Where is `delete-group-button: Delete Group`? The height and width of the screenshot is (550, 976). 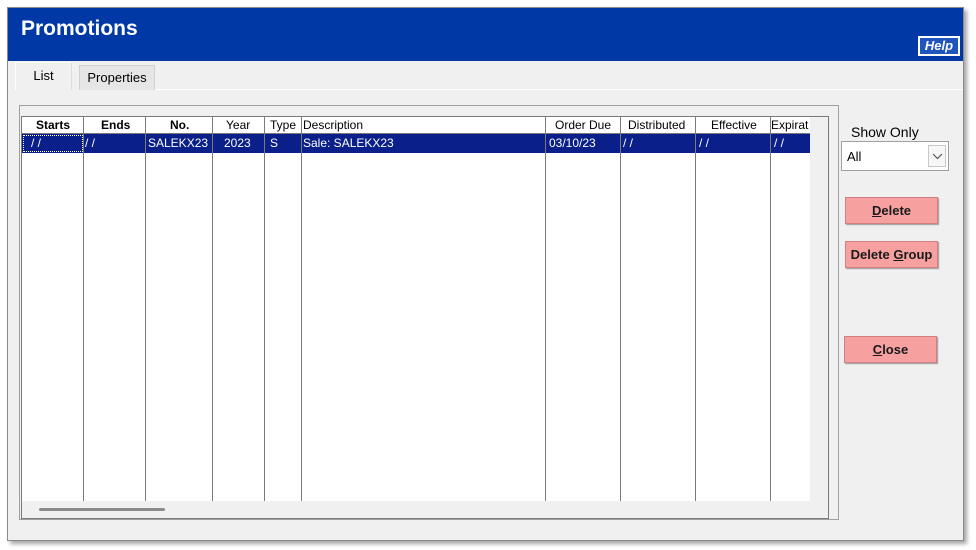 delete-group-button: Delete Group is located at coordinates (891, 254).